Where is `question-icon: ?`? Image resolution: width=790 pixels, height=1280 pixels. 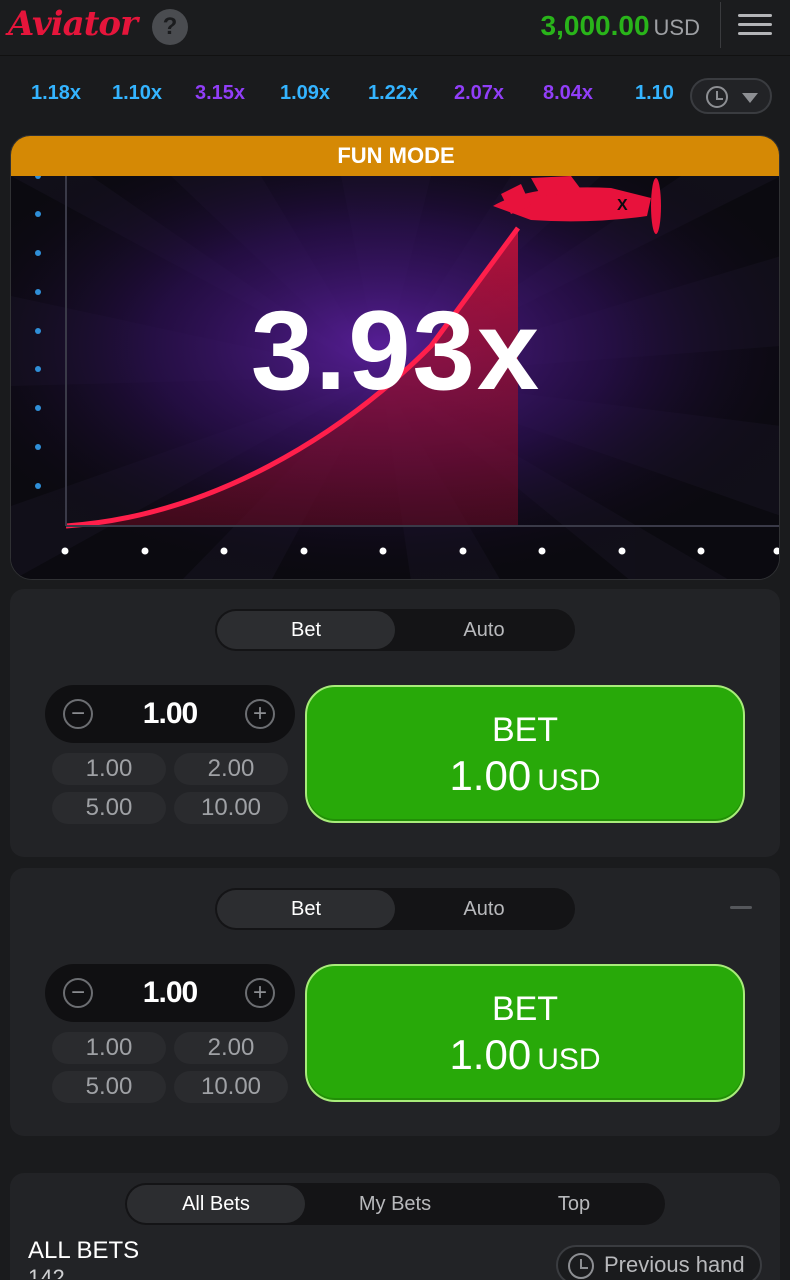 question-icon: ? is located at coordinates (170, 26).